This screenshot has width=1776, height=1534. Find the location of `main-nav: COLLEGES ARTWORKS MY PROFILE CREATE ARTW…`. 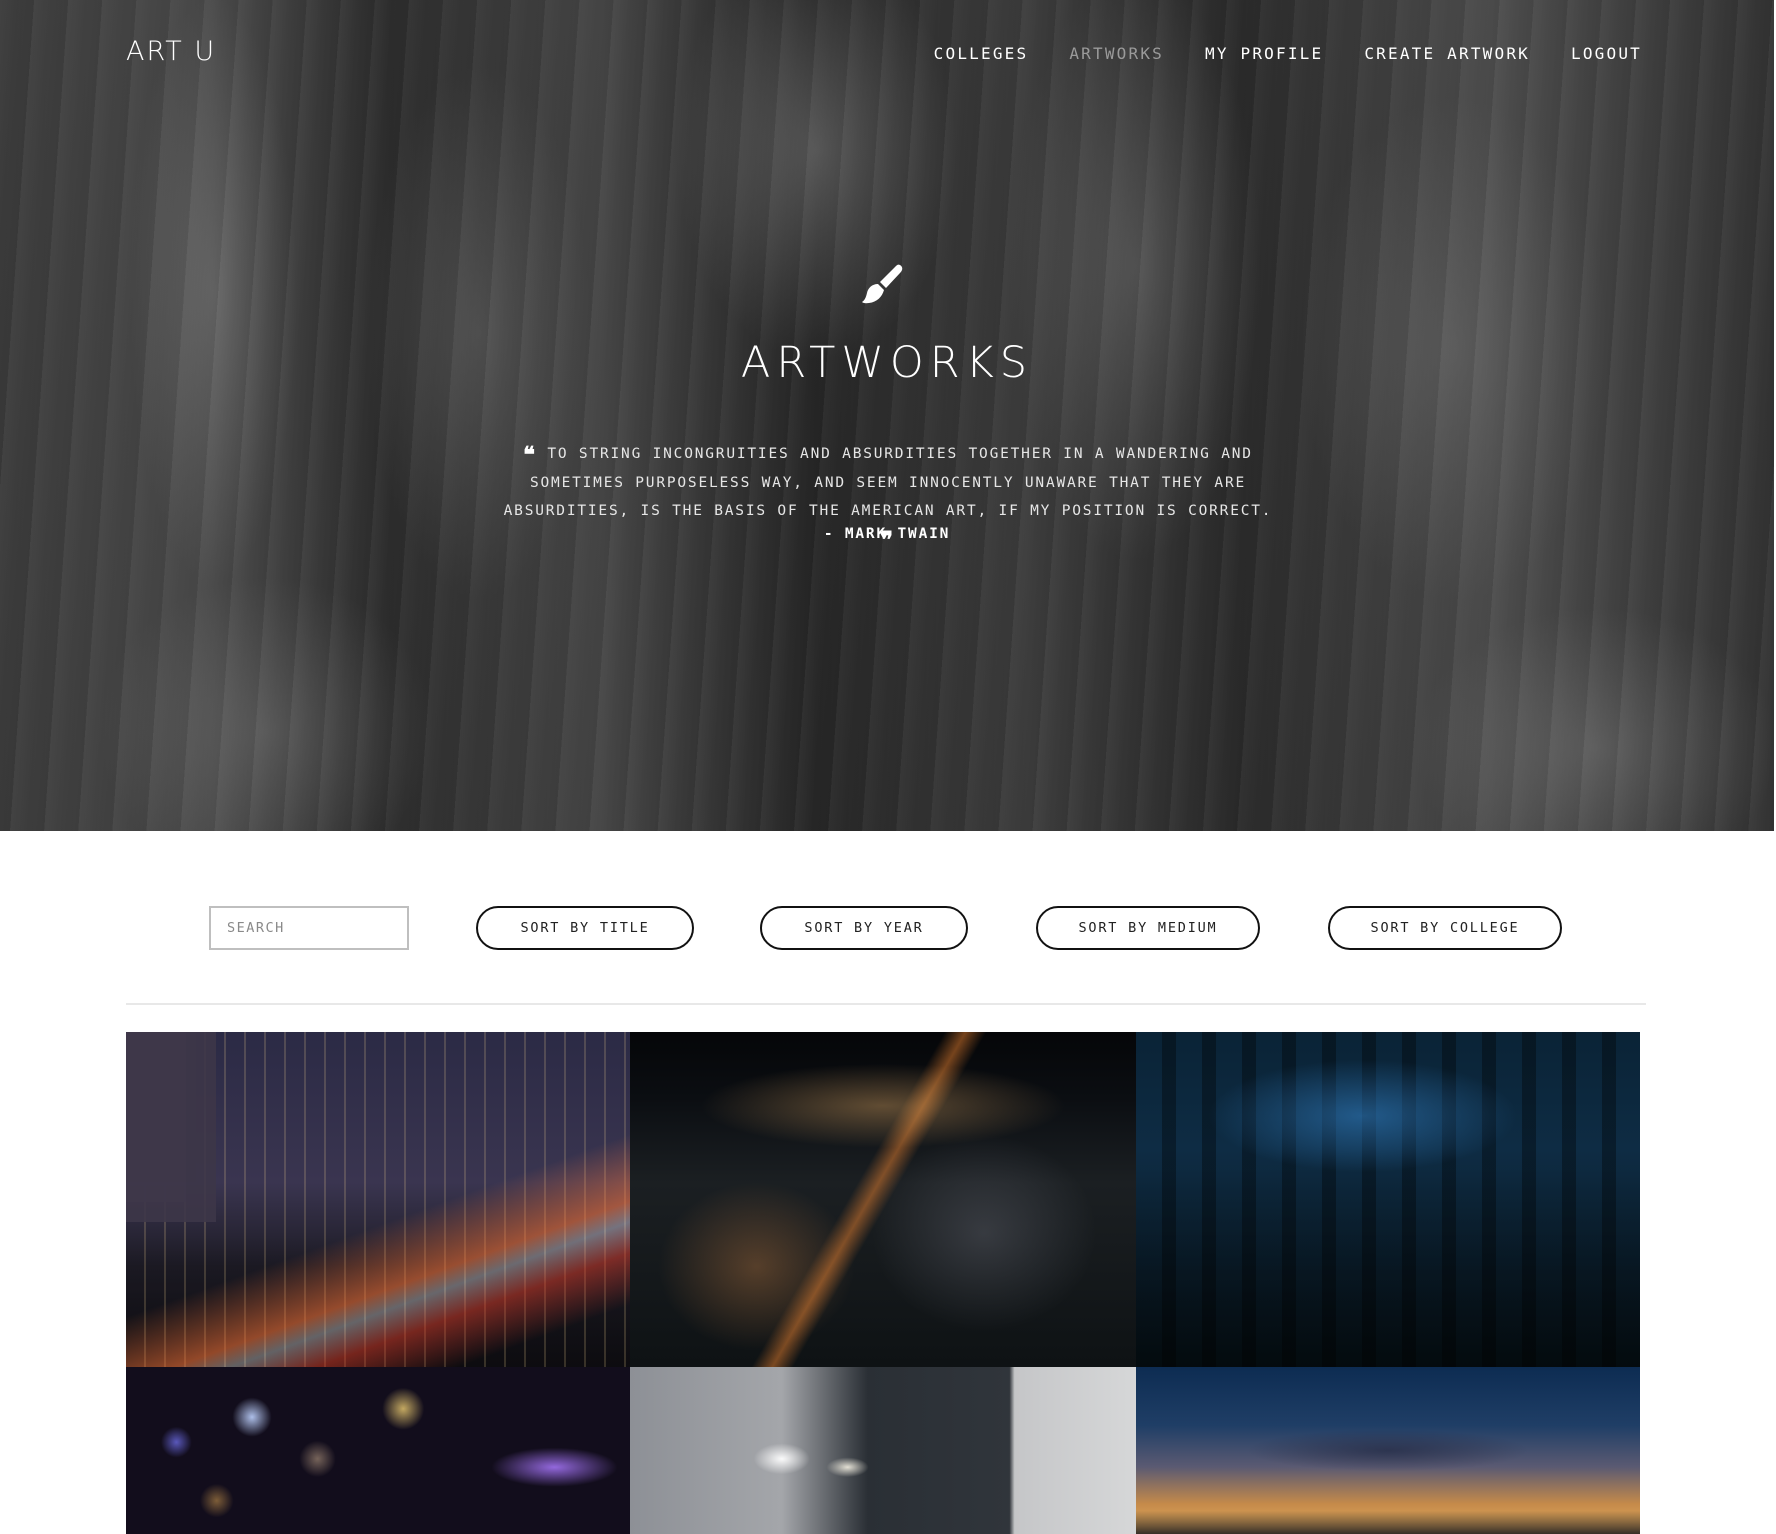

main-nav: COLLEGES ARTWORKS MY PROFILE CREATE ARTW… is located at coordinates (1288, 53).